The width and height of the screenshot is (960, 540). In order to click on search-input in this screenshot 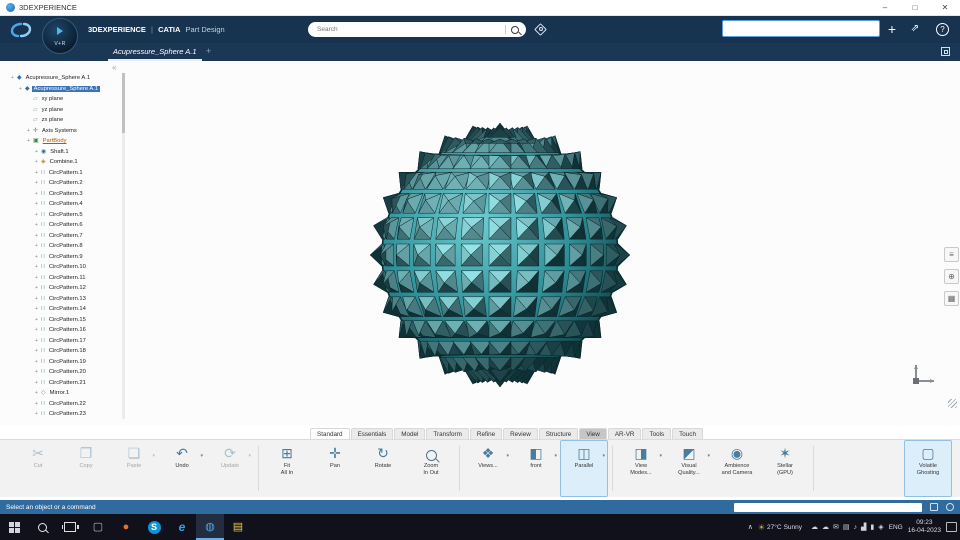, I will do `click(407, 29)`.